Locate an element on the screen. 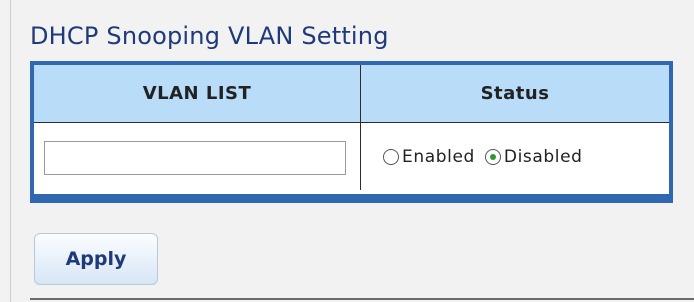 Image resolution: width=694 pixels, height=302 pixels. header-status: Status is located at coordinates (515, 93).